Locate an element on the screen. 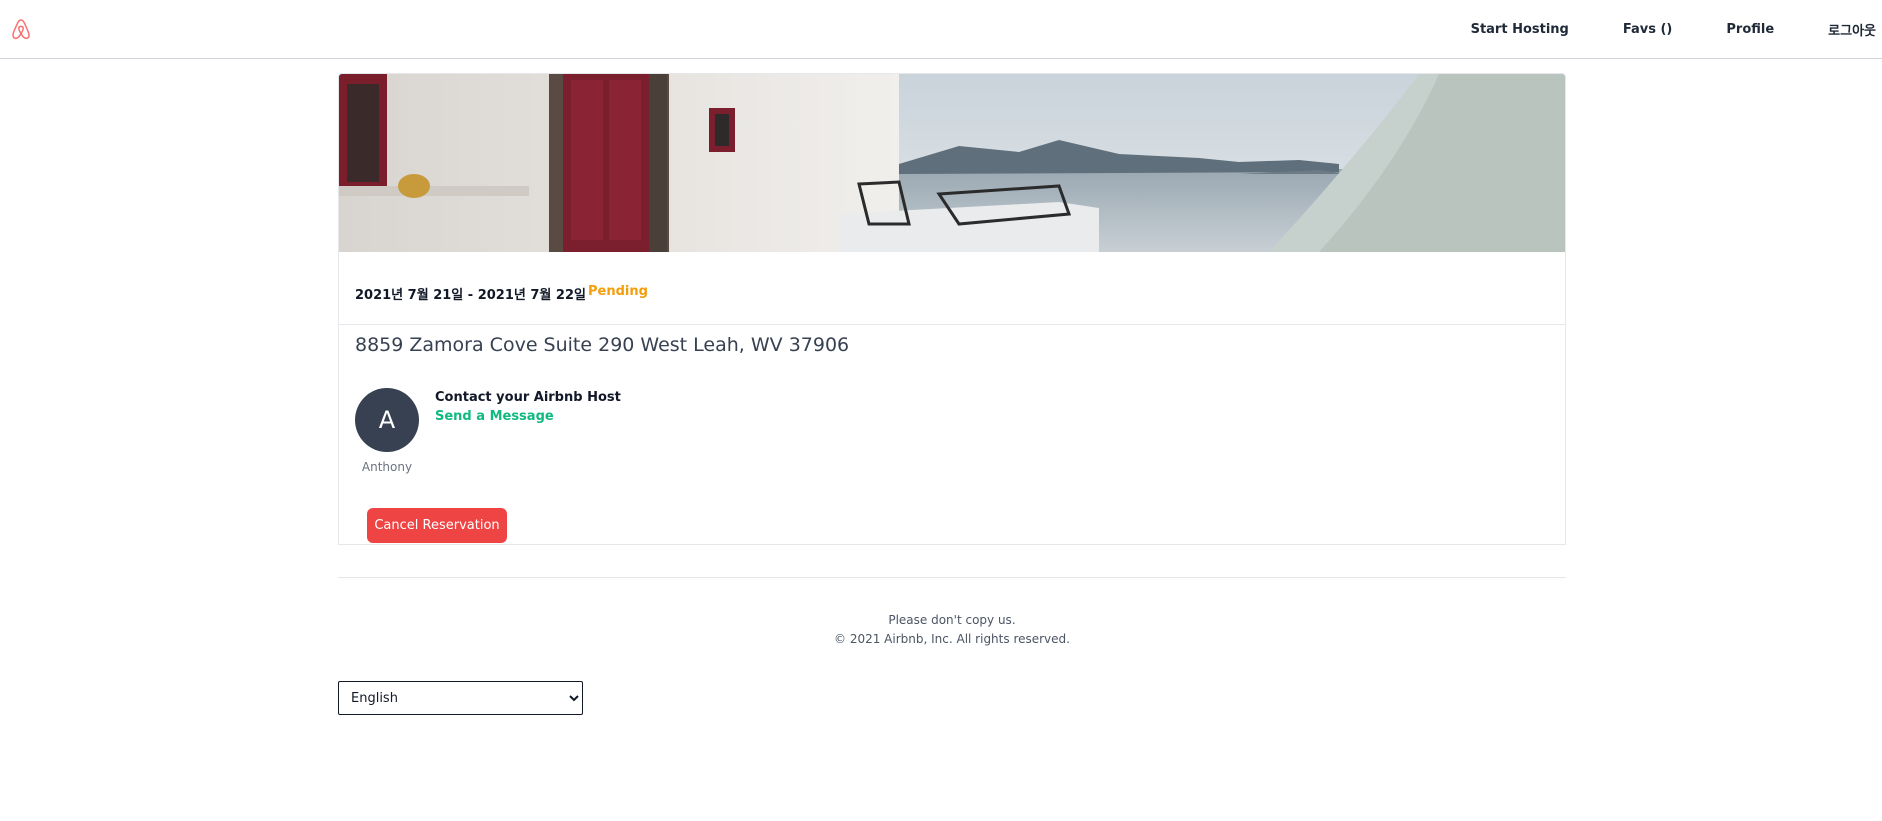  host-avatar: A is located at coordinates (387, 420).